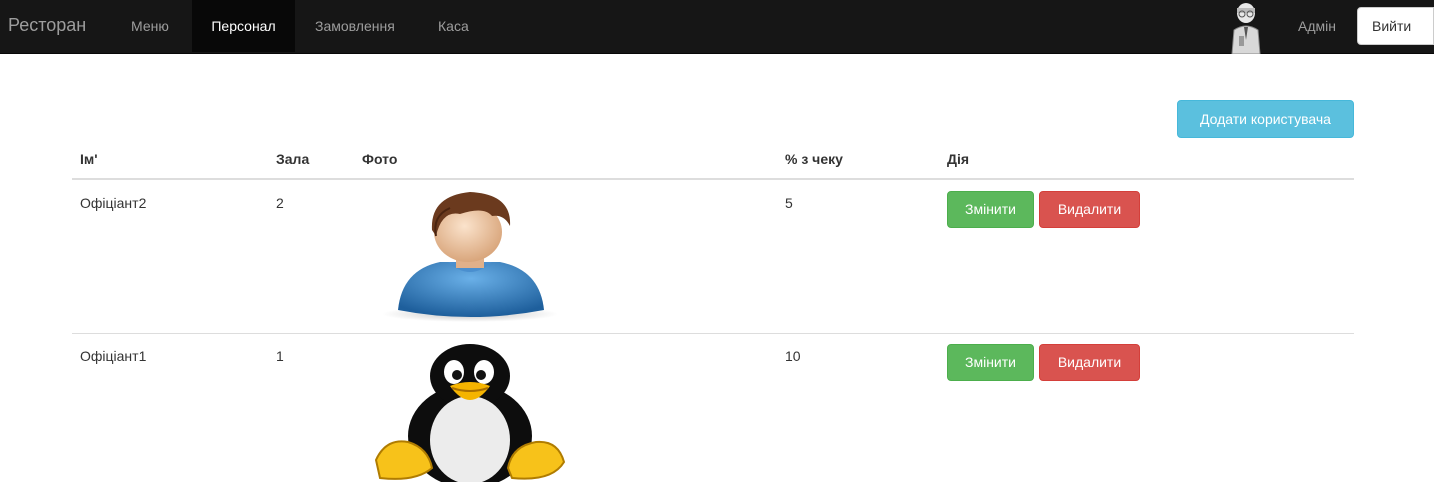 The image size is (1434, 487). I want to click on nav-item-orders: Замовлення, so click(355, 26).